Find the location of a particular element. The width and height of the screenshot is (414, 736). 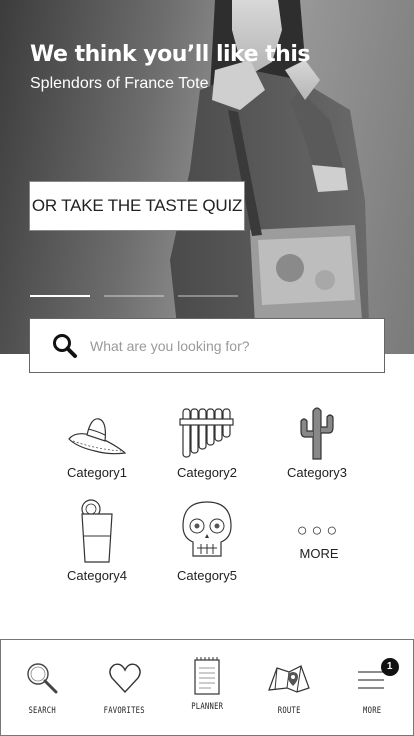

category-5: Category5 is located at coordinates (207, 540).